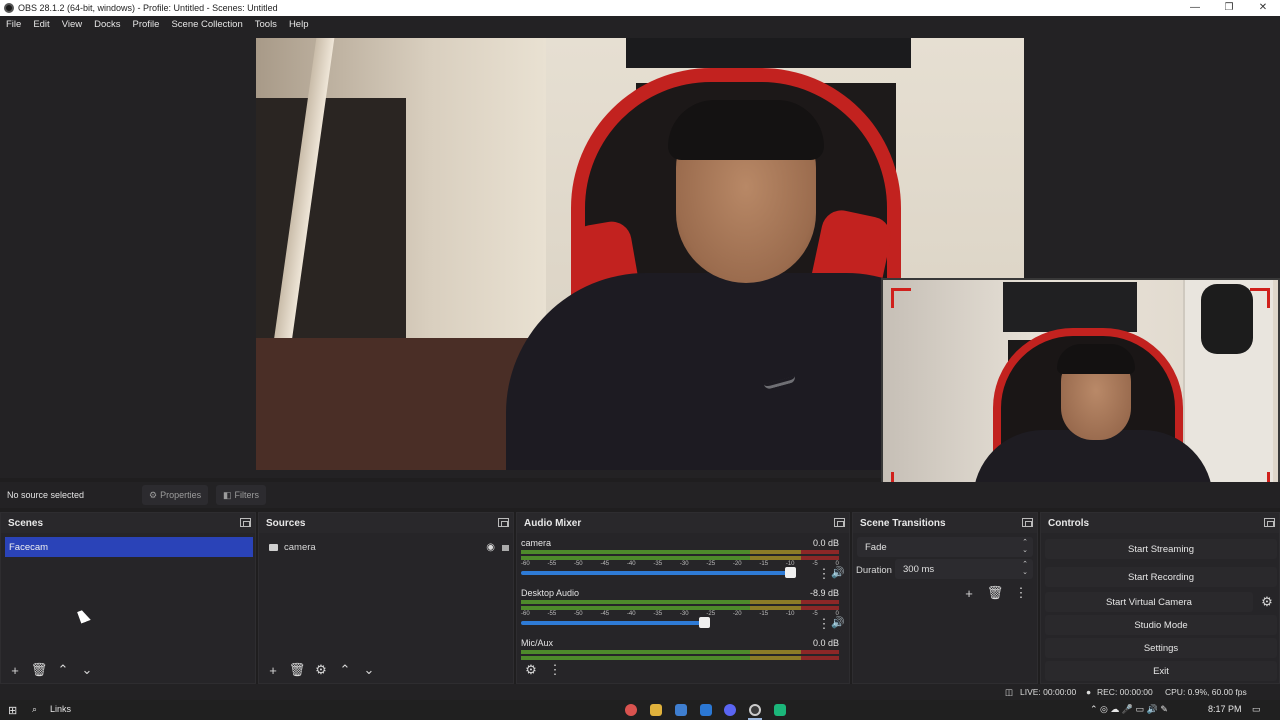  What do you see at coordinates (1161, 577) in the screenshot?
I see `start-recording-button: Start Recording` at bounding box center [1161, 577].